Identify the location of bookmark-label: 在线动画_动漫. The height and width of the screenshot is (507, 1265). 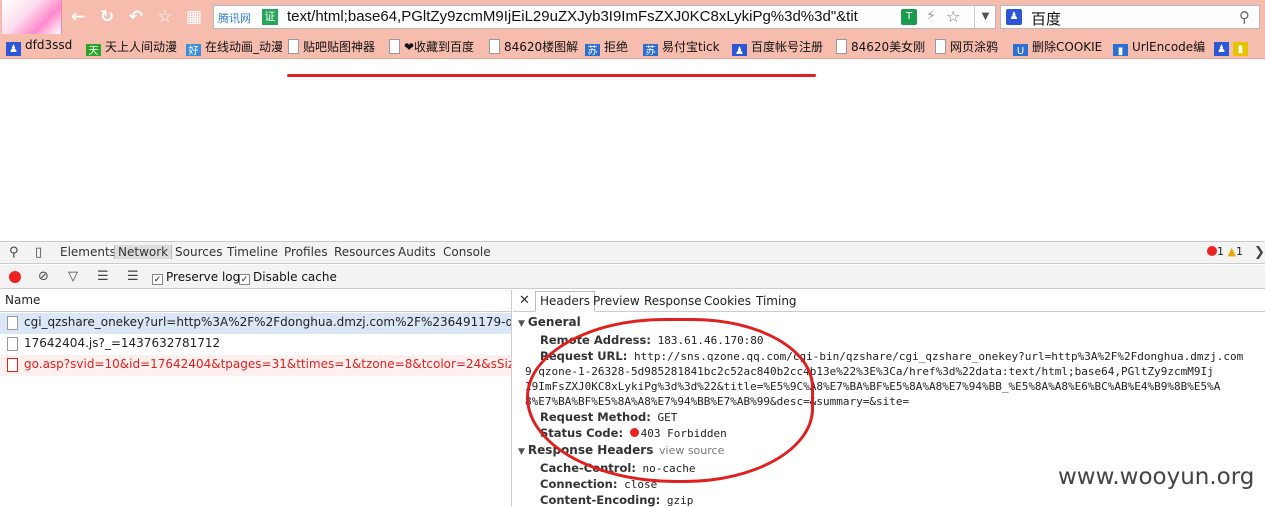
(243, 47).